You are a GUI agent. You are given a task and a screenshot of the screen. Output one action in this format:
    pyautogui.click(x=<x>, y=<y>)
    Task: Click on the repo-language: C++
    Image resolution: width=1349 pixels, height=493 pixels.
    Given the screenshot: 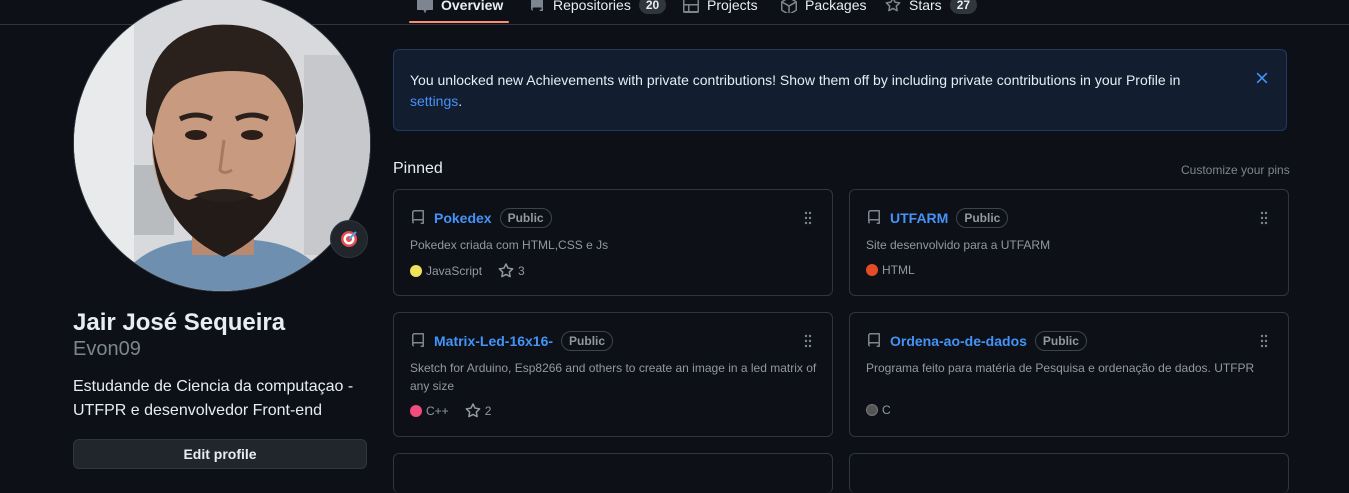 What is the action you would take?
    pyautogui.click(x=429, y=411)
    